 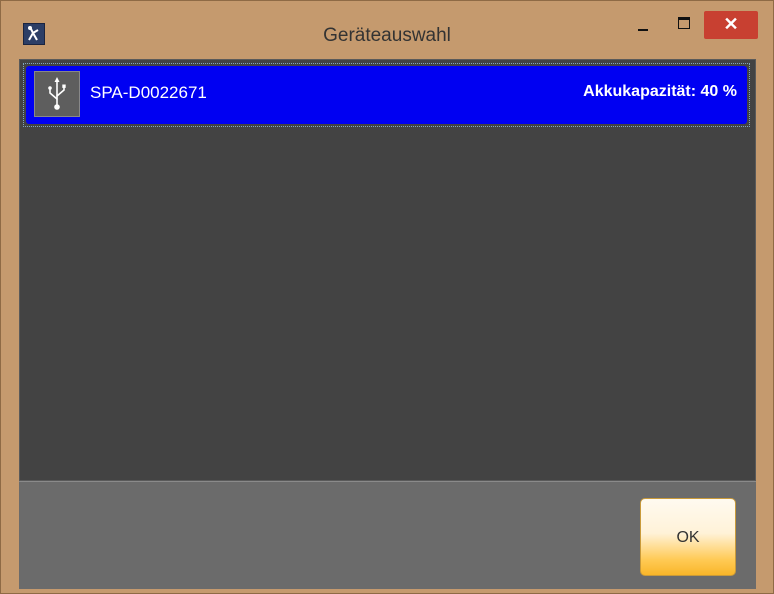 I want to click on battery-capacity: Akkukapazität: 40 %, so click(x=660, y=91).